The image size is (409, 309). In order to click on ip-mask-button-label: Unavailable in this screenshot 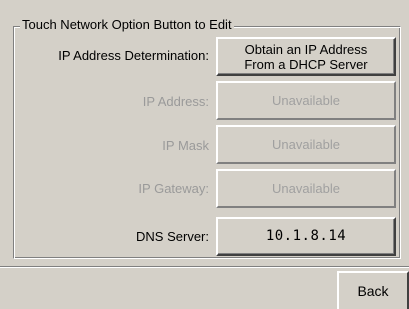, I will do `click(306, 144)`.